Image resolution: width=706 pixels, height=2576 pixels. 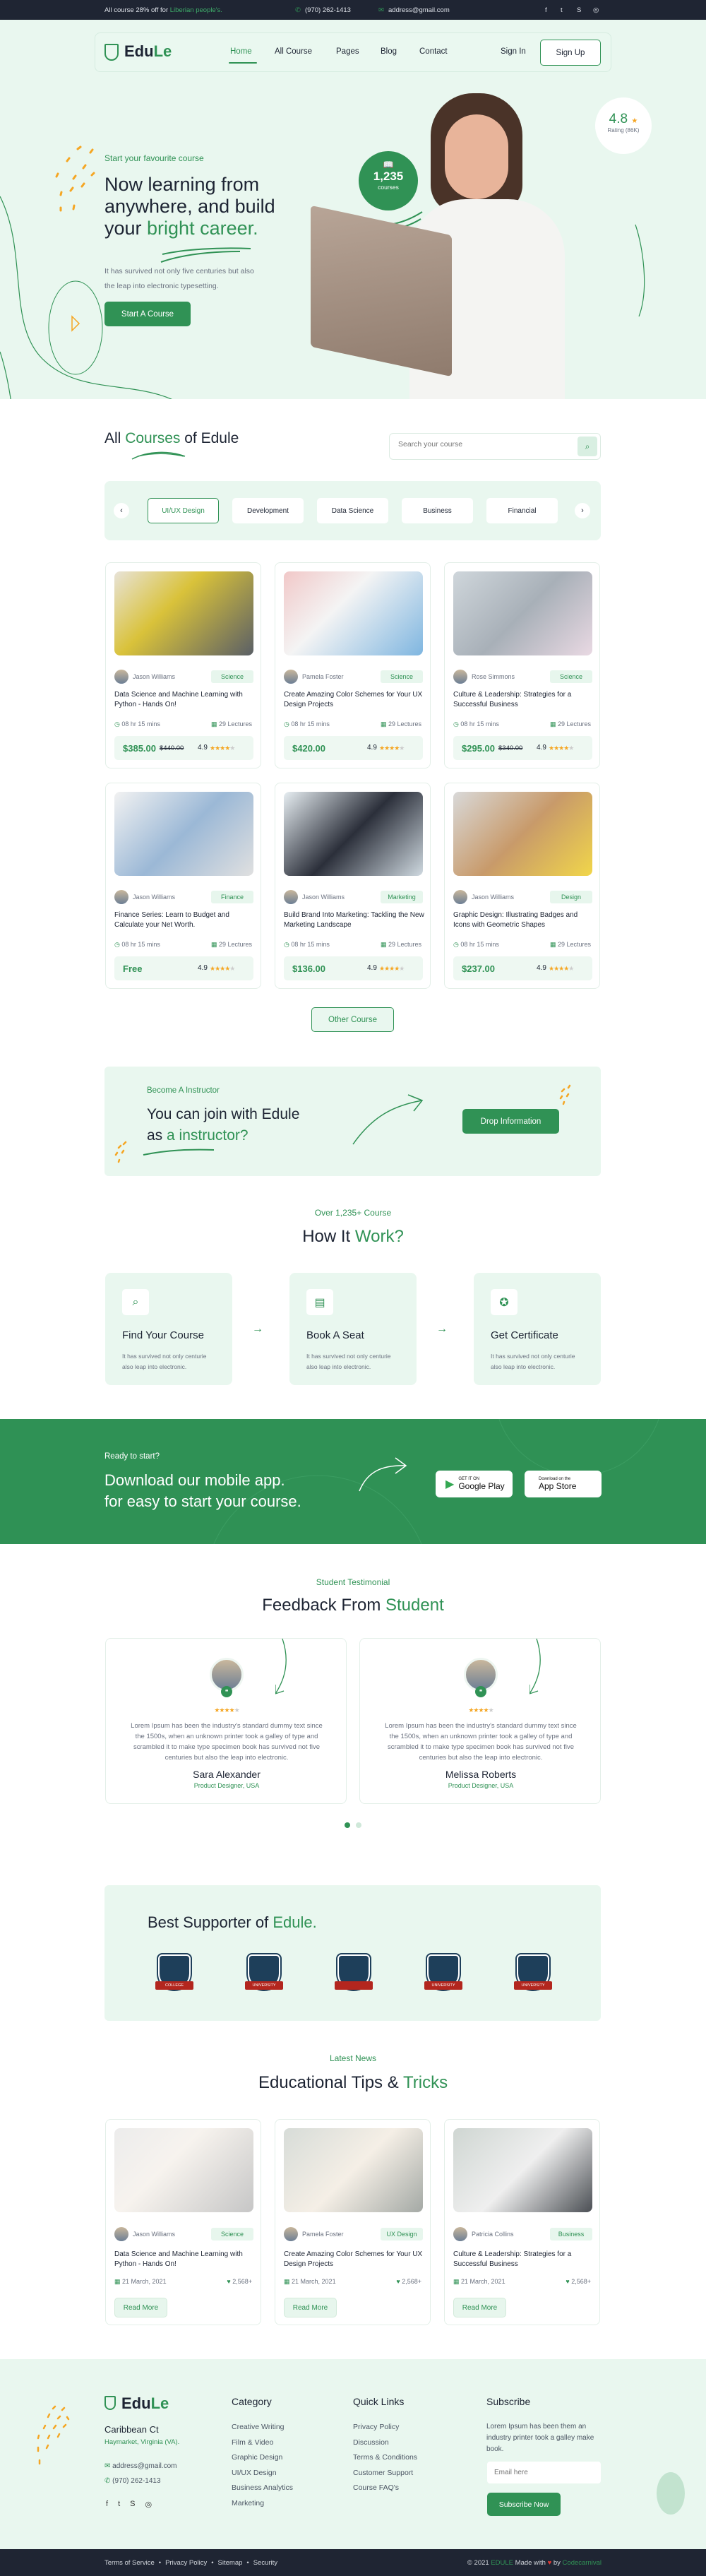 What do you see at coordinates (376, 2427) in the screenshot?
I see `footer-quick-link: Privacy Policy` at bounding box center [376, 2427].